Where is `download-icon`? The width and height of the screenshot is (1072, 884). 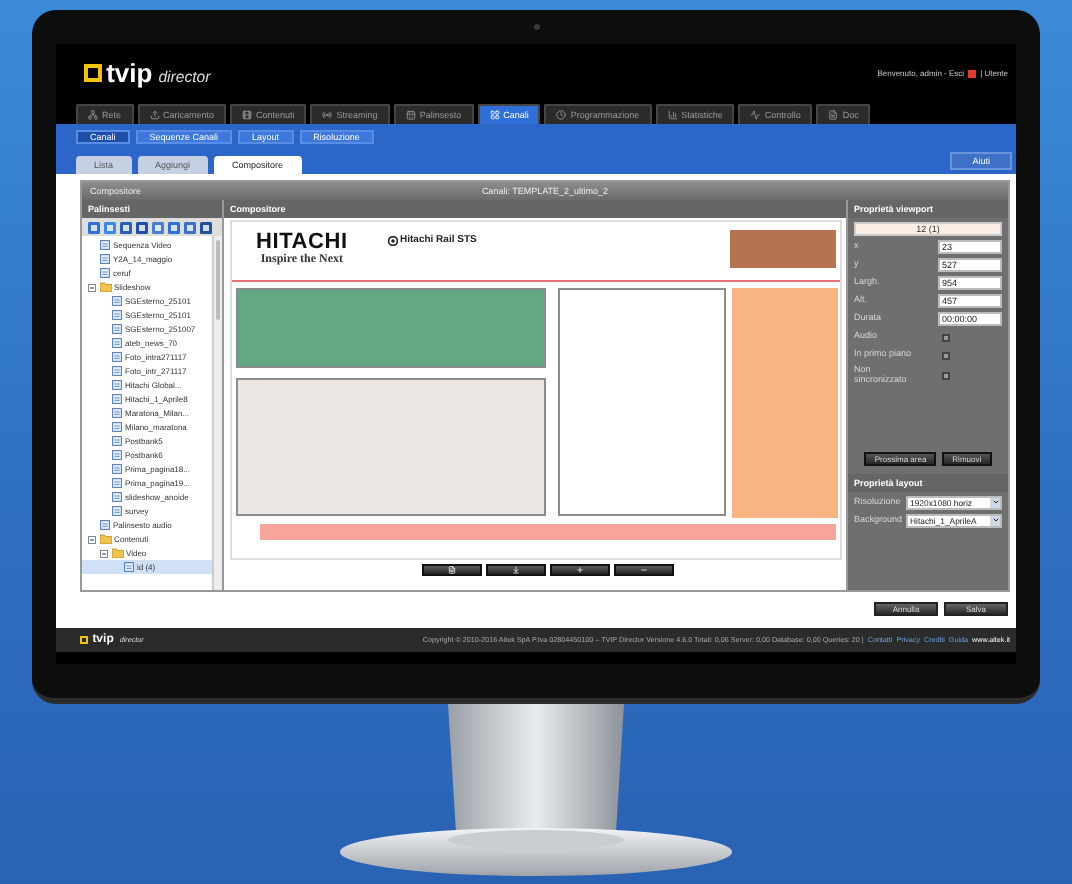
download-icon is located at coordinates (515, 570).